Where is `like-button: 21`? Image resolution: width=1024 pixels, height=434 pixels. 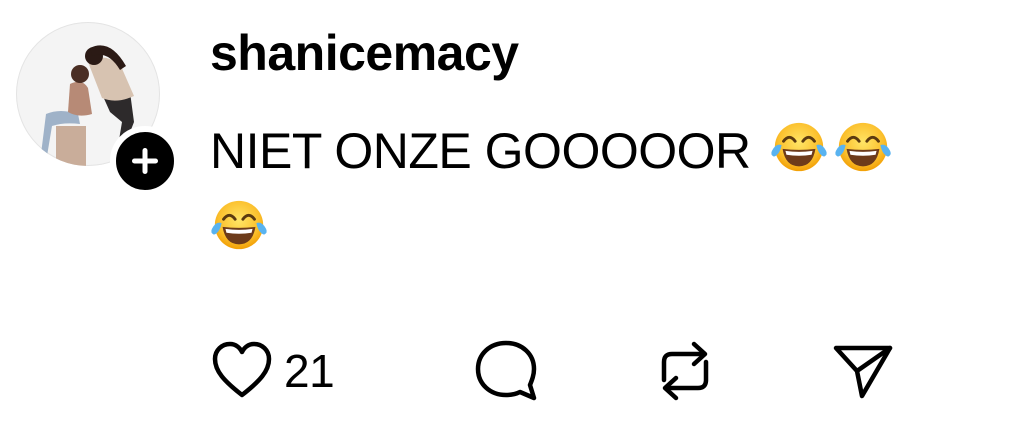 like-button: 21 is located at coordinates (272, 371).